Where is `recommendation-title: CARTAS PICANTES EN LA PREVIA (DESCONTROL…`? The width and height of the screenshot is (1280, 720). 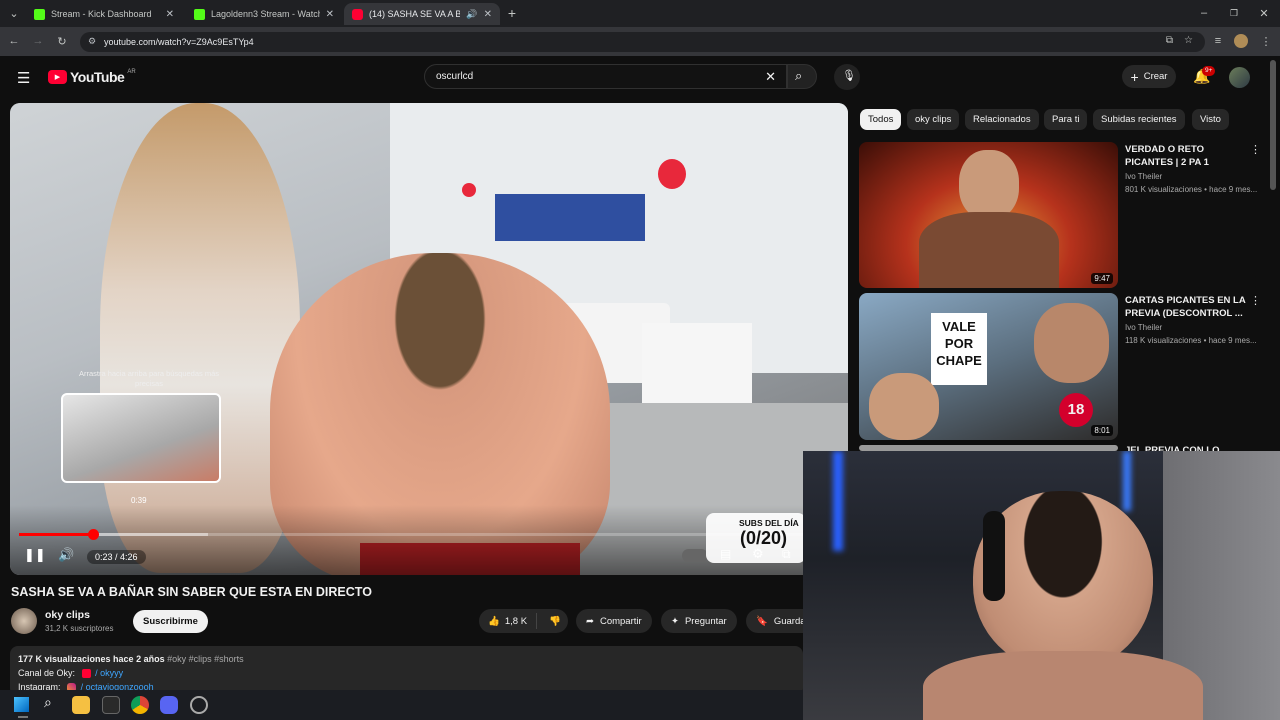
recommendation-title: CARTAS PICANTES EN LA PREVIA (DESCONTROL… is located at coordinates (1186, 307).